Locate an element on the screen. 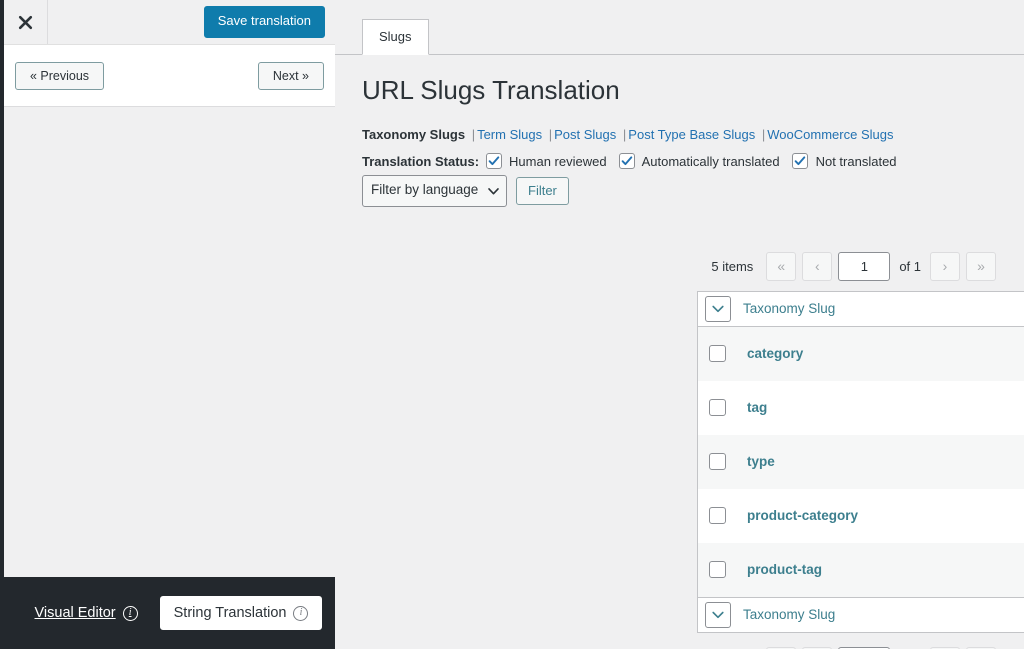 The height and width of the screenshot is (649, 1024). table-header-row: Taxonomy Slug is located at coordinates (861, 309).